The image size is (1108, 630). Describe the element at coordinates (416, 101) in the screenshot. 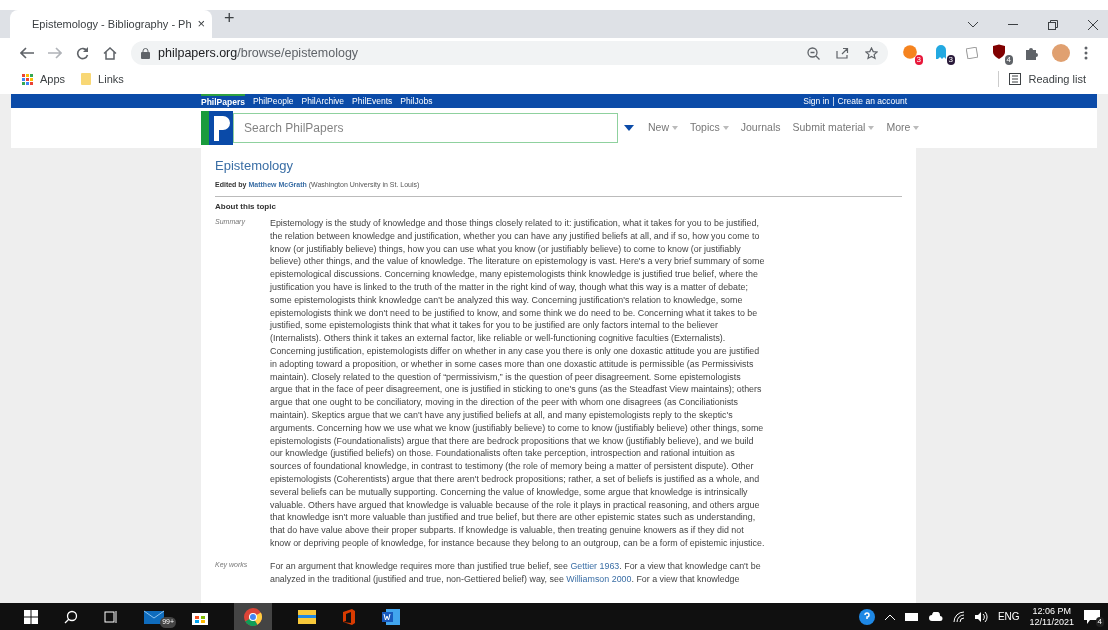

I see `site-nav-link: PhilJobs` at that location.